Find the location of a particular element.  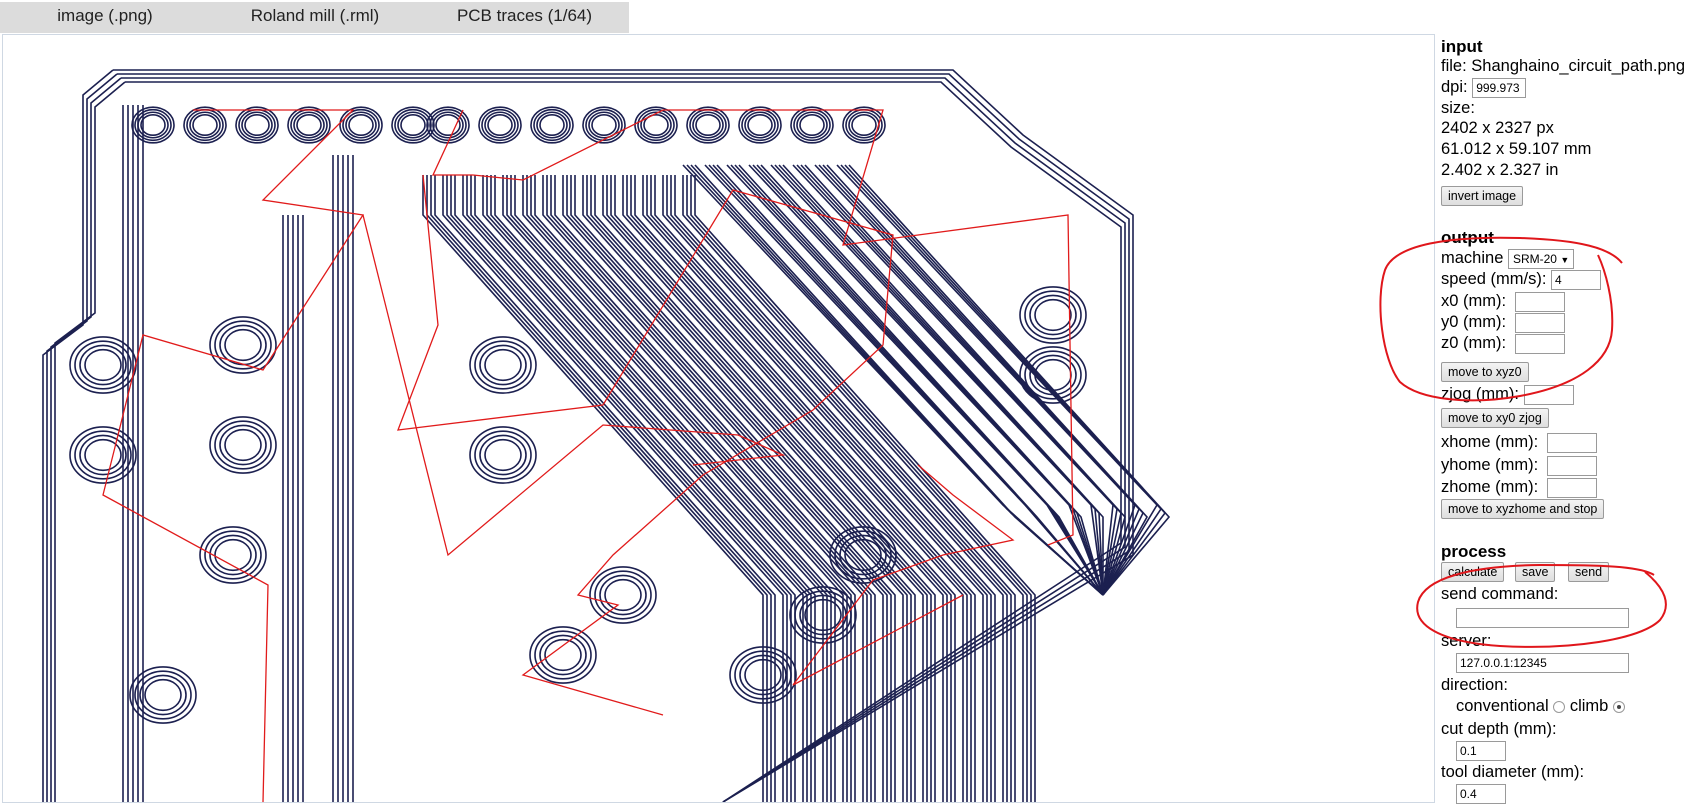

jog-path is located at coordinates (233, 455).